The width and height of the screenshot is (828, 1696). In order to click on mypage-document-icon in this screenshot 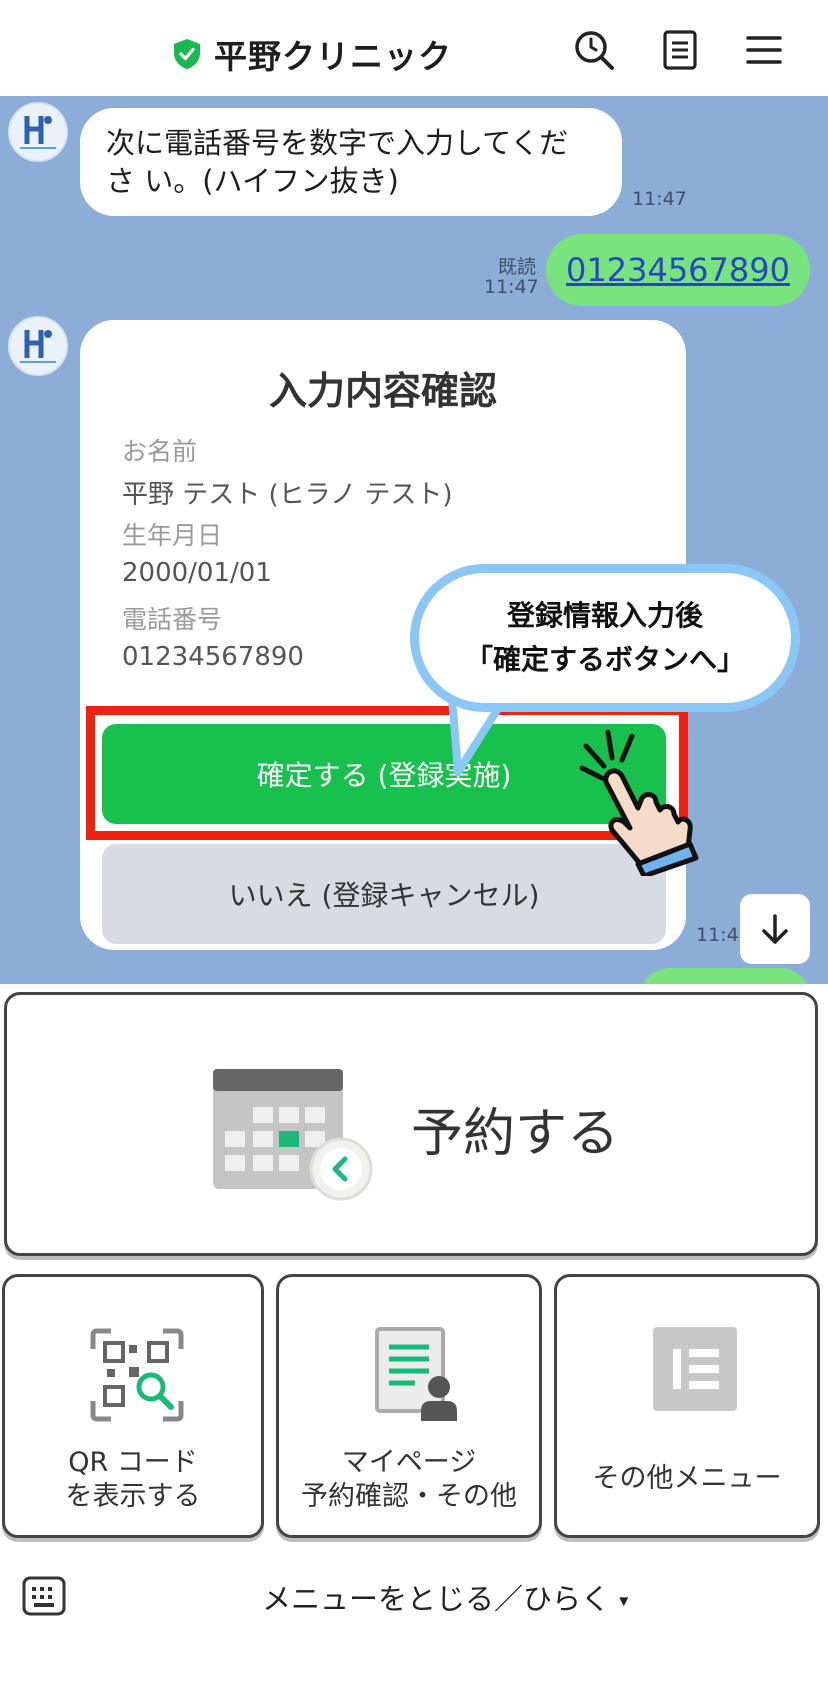, I will do `click(416, 1374)`.